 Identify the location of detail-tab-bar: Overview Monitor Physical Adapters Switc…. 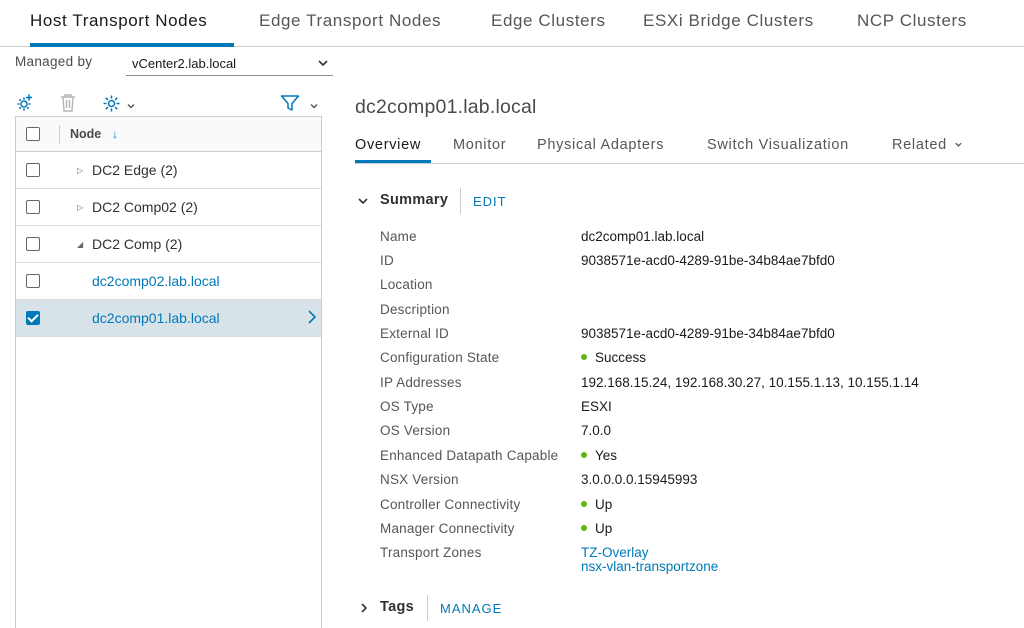
(689, 146).